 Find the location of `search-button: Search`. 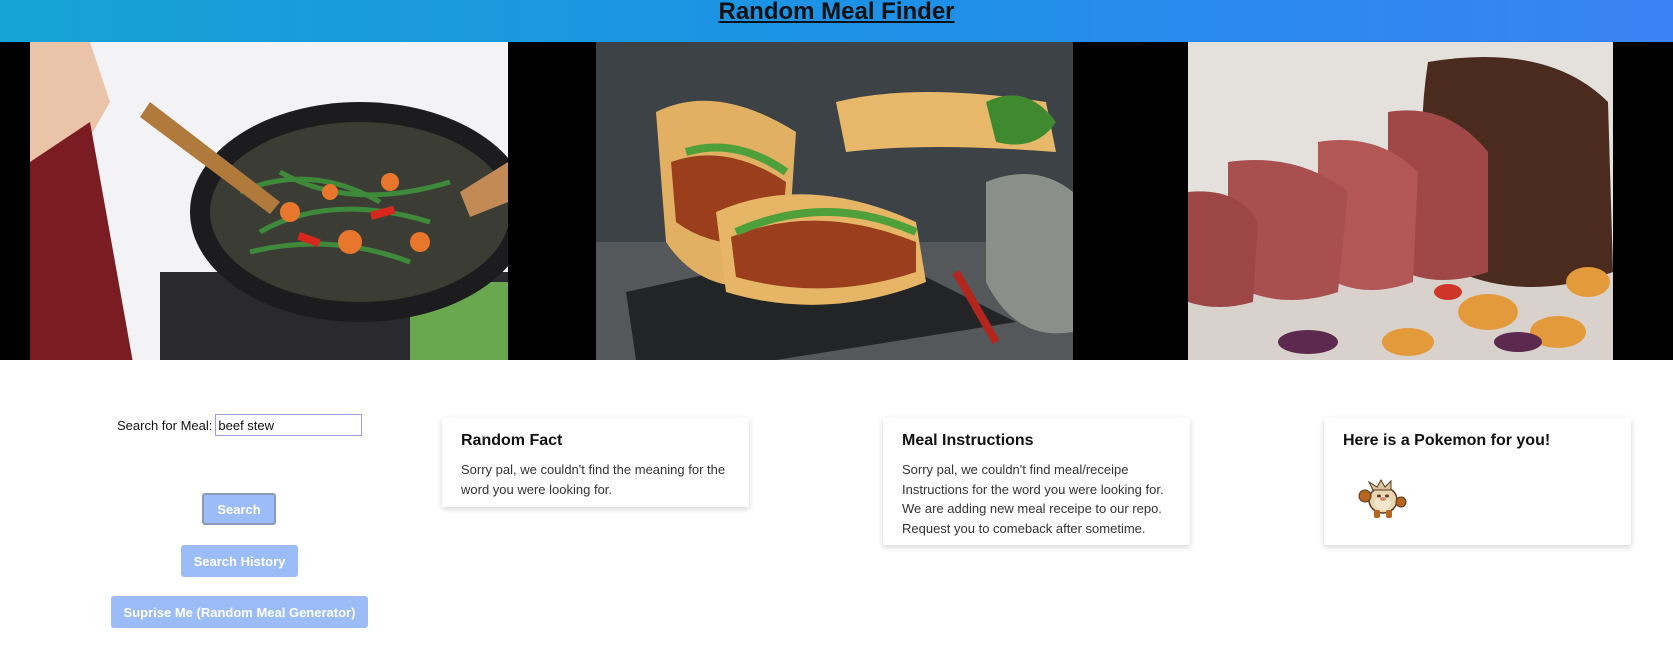

search-button: Search is located at coordinates (239, 509).